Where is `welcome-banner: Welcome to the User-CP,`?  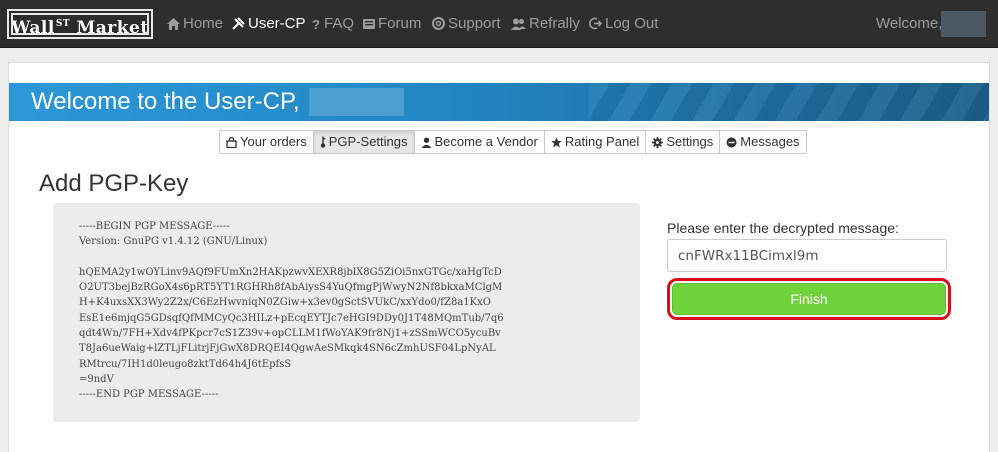 welcome-banner: Welcome to the User-CP, is located at coordinates (499, 102).